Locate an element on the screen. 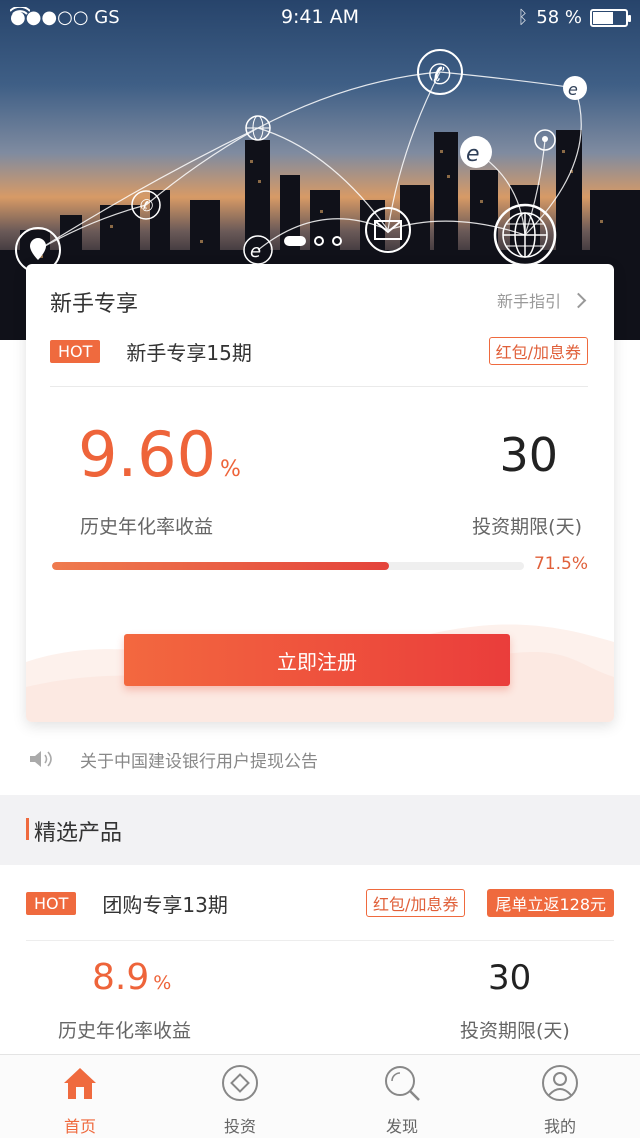 Image resolution: width=640 pixels, height=1138 pixels. section-title: 精选产品 is located at coordinates (78, 833).